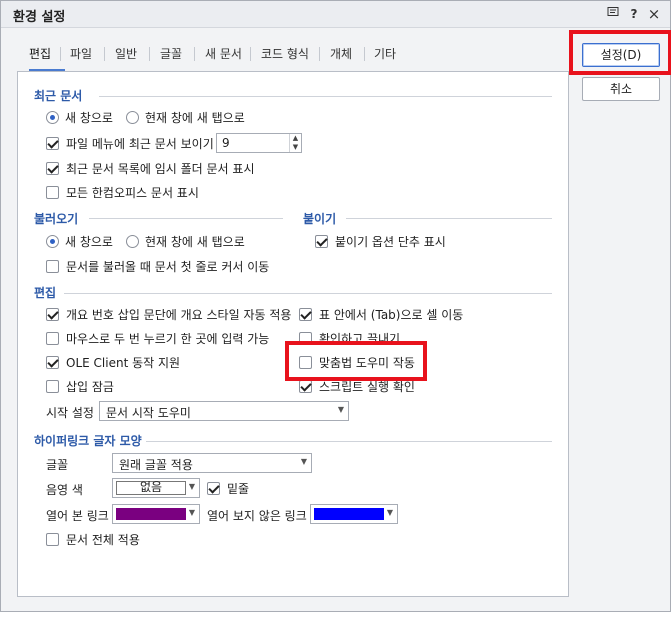  I want to click on section-open-title: 불러오기, so click(56, 219).